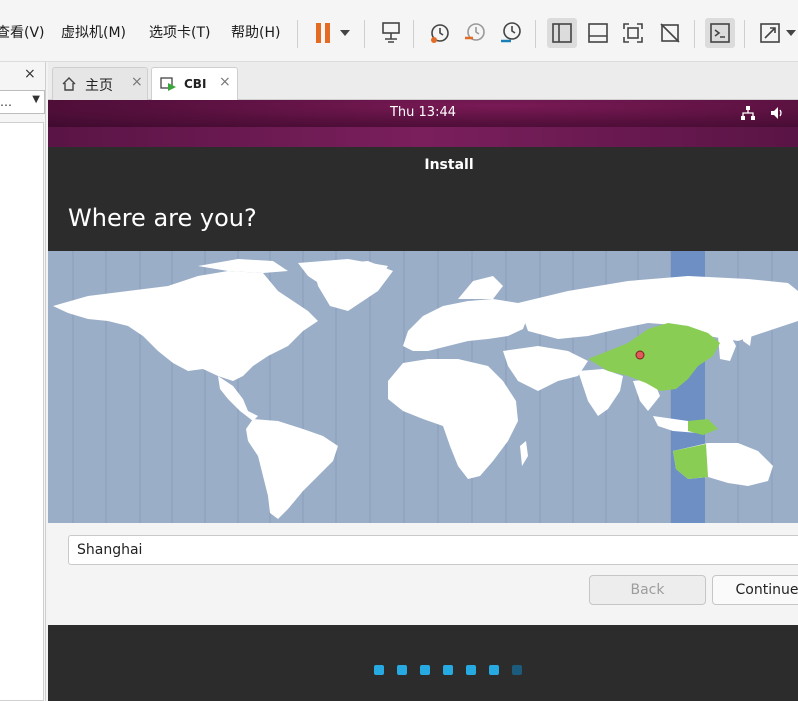  I want to click on show-thumbnail-bar-button, so click(598, 33).